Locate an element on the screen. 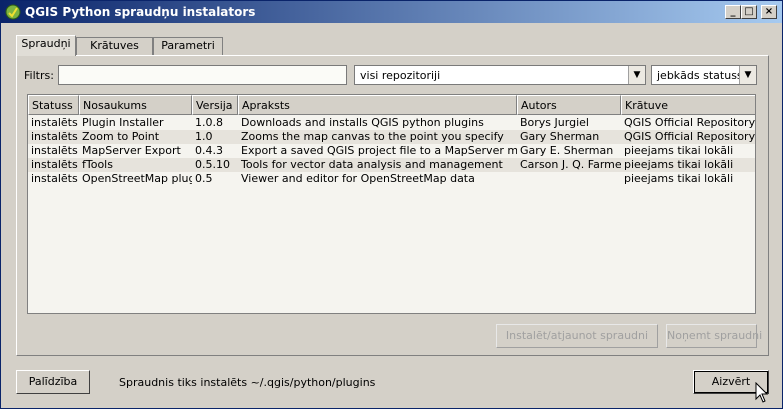  column-header-status: Statuss is located at coordinates (53, 105).